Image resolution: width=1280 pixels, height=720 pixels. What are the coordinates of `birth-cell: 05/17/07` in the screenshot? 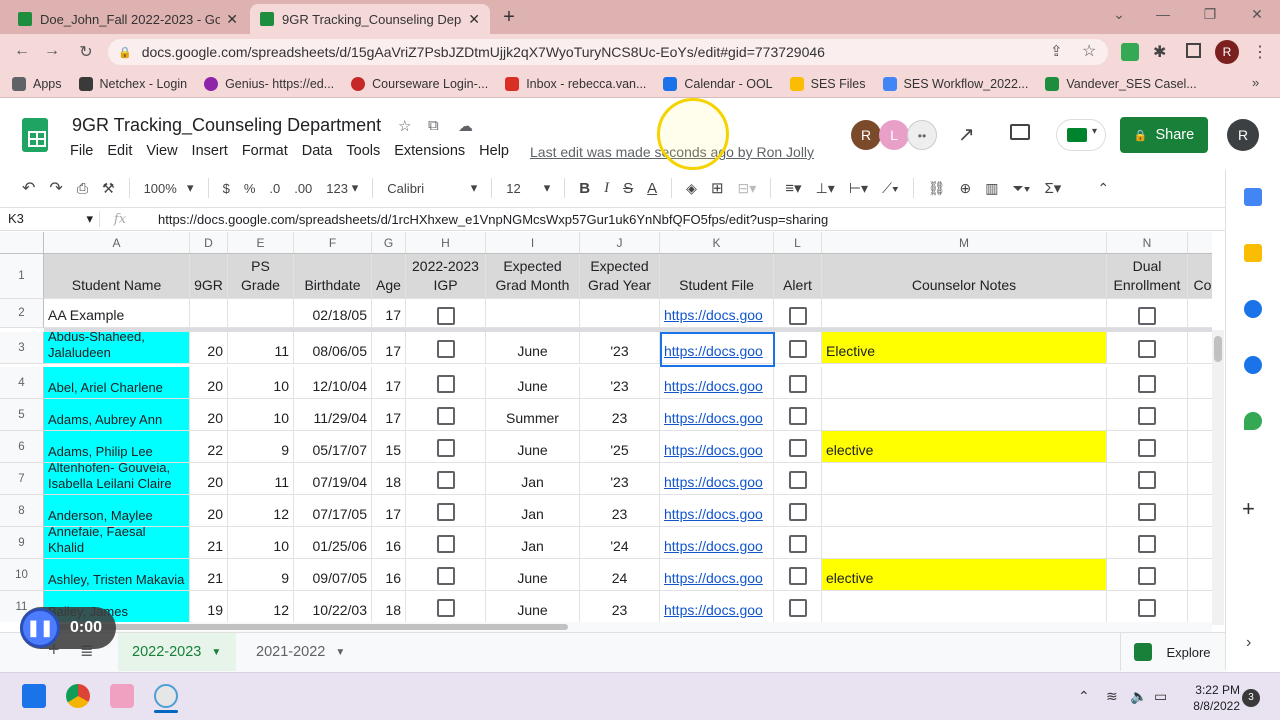 It's located at (333, 447).